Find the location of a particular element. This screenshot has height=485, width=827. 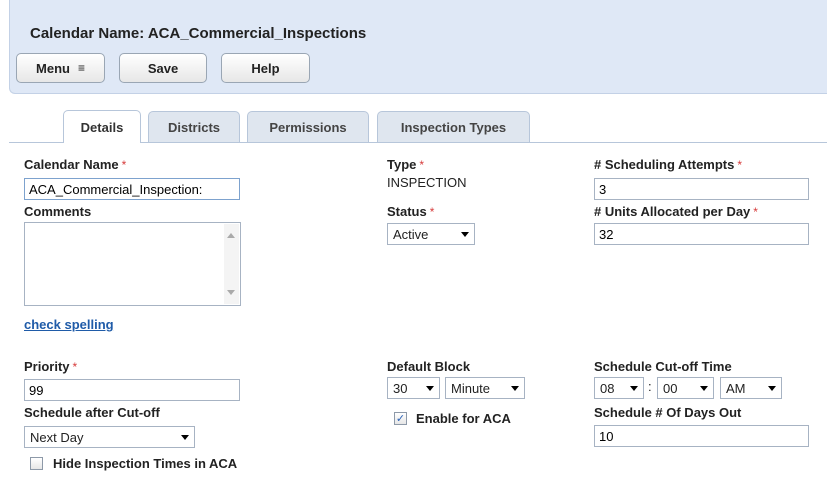

cutoff-minute-select: 00 is located at coordinates (685, 388).